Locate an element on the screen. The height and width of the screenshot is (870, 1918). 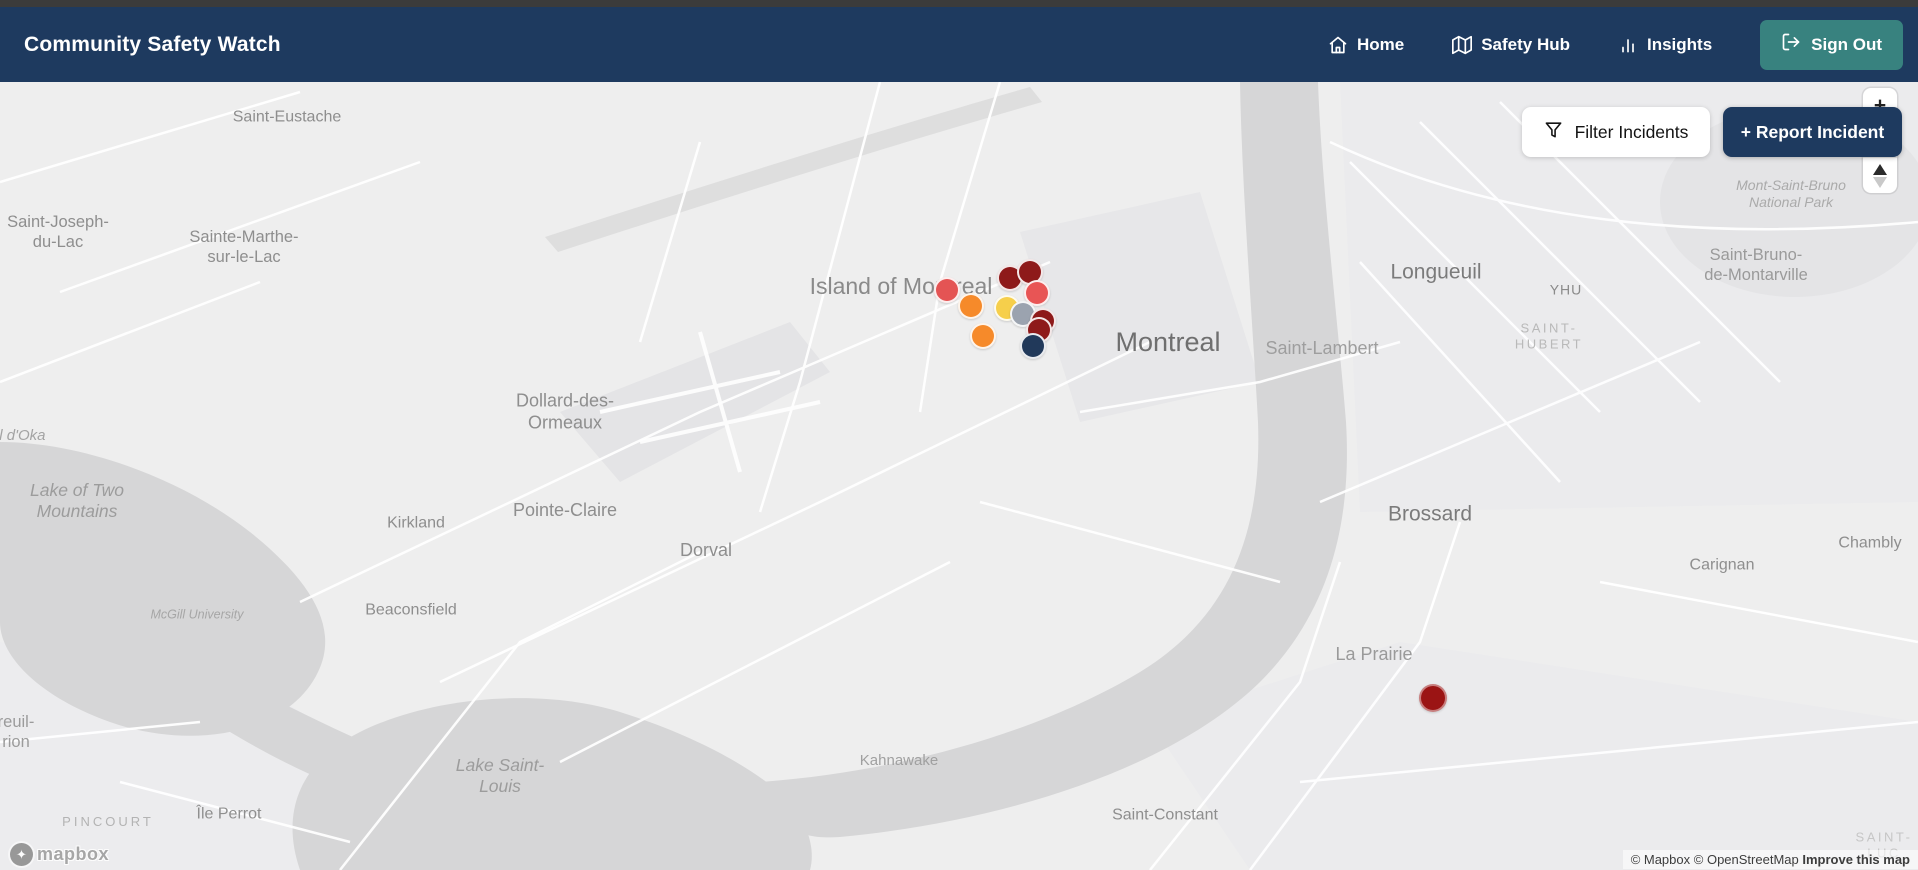
main-nav: Home Safety Hub Insights Sign Out is located at coordinates (1615, 44).